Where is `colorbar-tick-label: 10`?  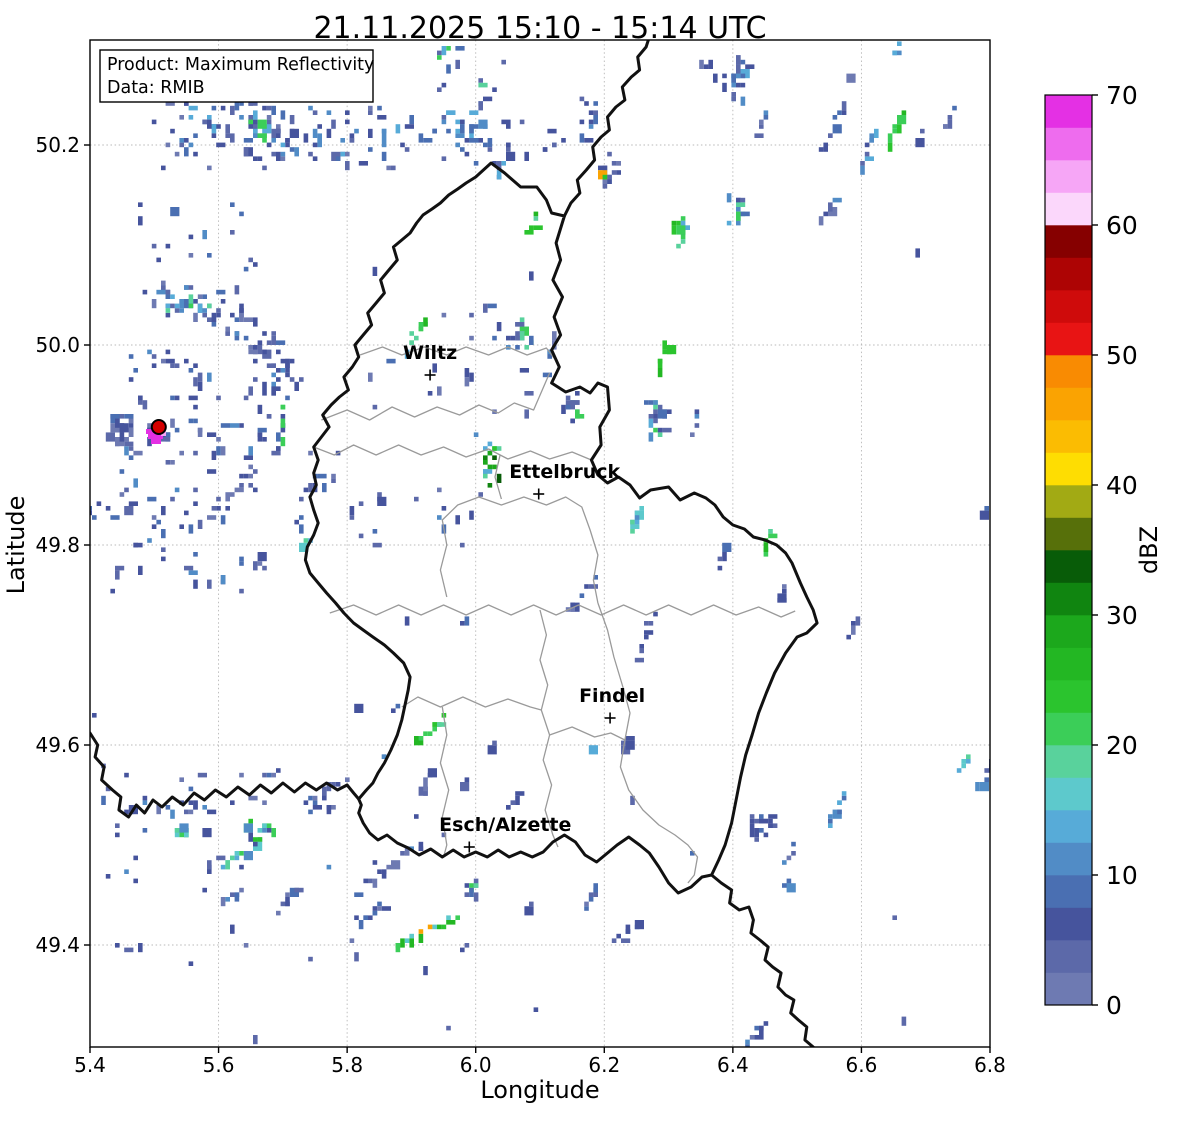 colorbar-tick-label: 10 is located at coordinates (1122, 875).